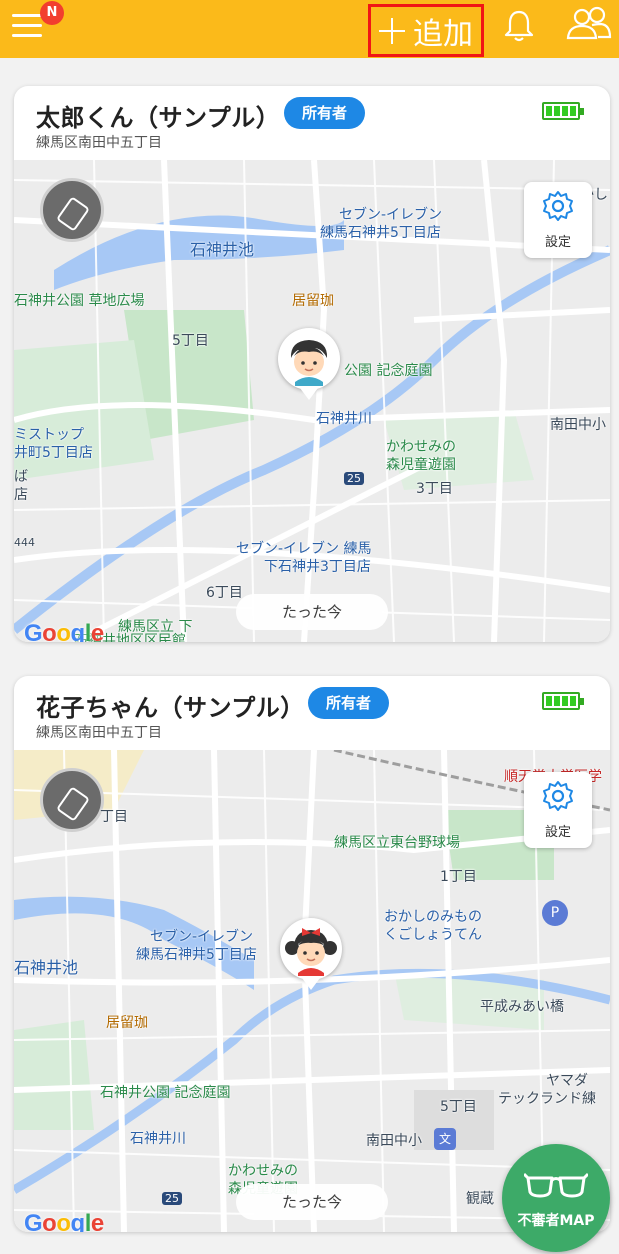 The width and height of the screenshot is (619, 1254). What do you see at coordinates (433, 917) in the screenshot?
I see `map-label: おかしのみもの` at bounding box center [433, 917].